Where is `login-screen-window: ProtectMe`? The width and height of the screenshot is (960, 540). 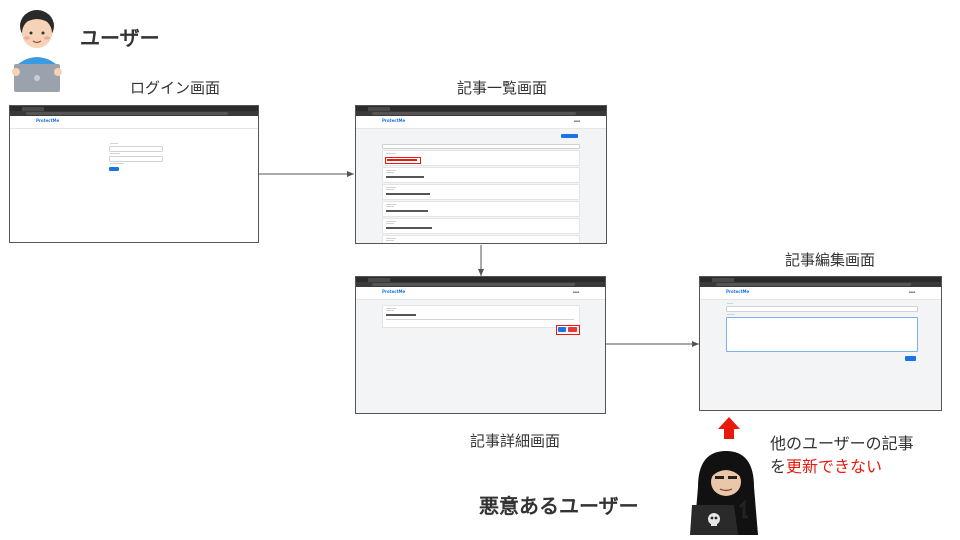 login-screen-window: ProtectMe is located at coordinates (134, 174).